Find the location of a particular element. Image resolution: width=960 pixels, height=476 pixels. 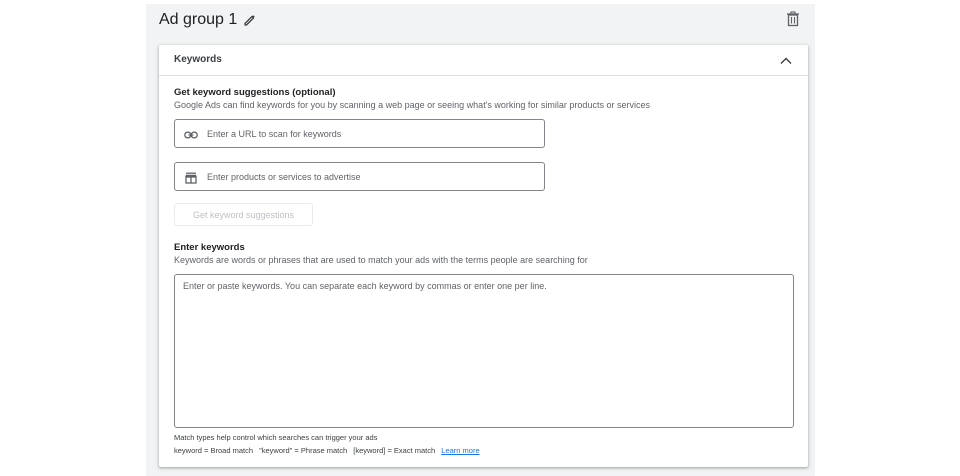

products-input is located at coordinates (367, 176).